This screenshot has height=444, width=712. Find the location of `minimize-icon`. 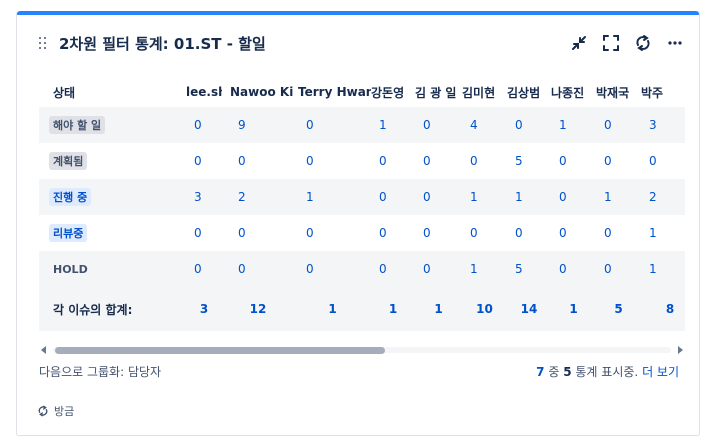

minimize-icon is located at coordinates (579, 43).